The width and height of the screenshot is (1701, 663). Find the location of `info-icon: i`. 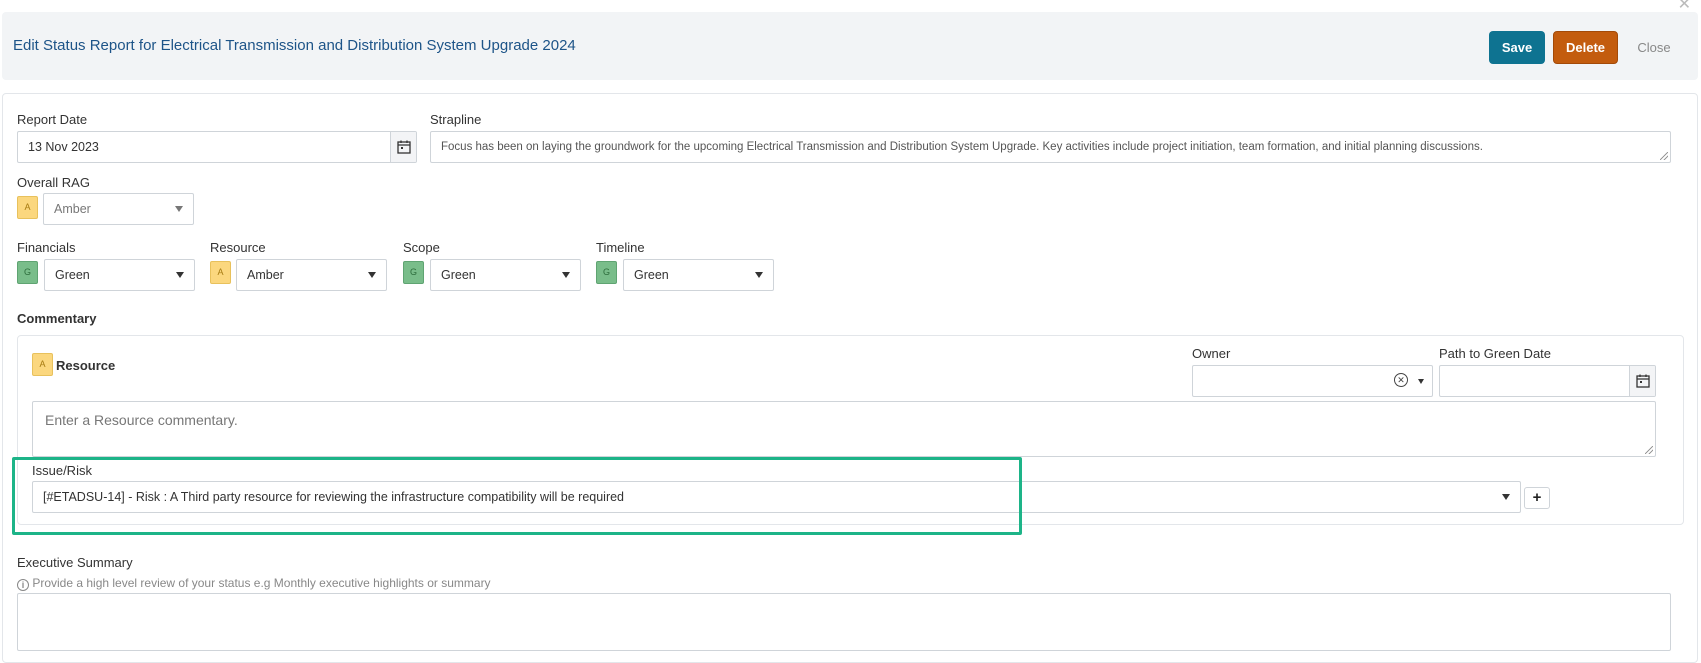

info-icon: i is located at coordinates (23, 585).